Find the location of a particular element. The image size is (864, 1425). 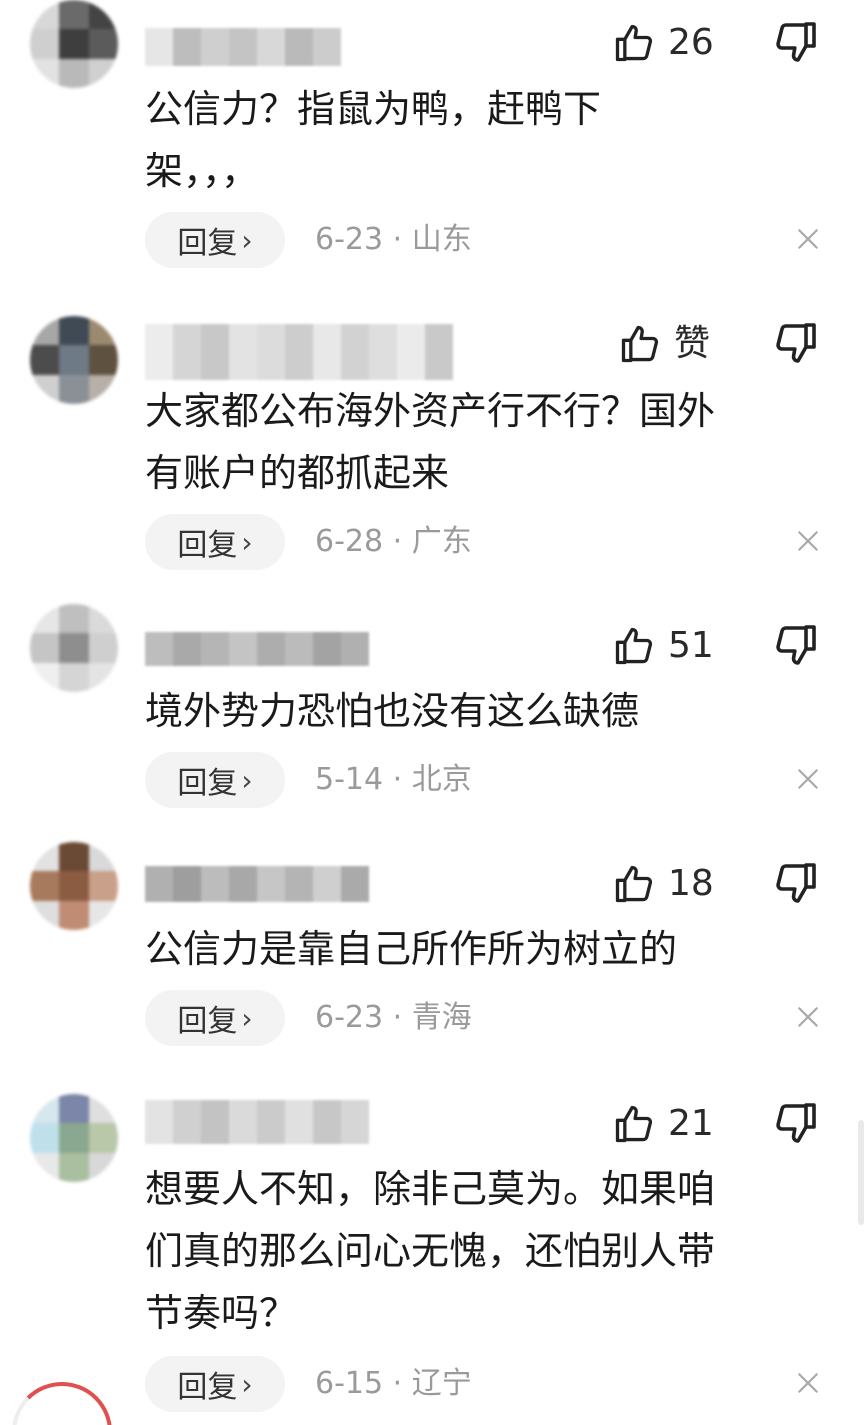

comment-location: 辽宁 is located at coordinates (441, 1383).